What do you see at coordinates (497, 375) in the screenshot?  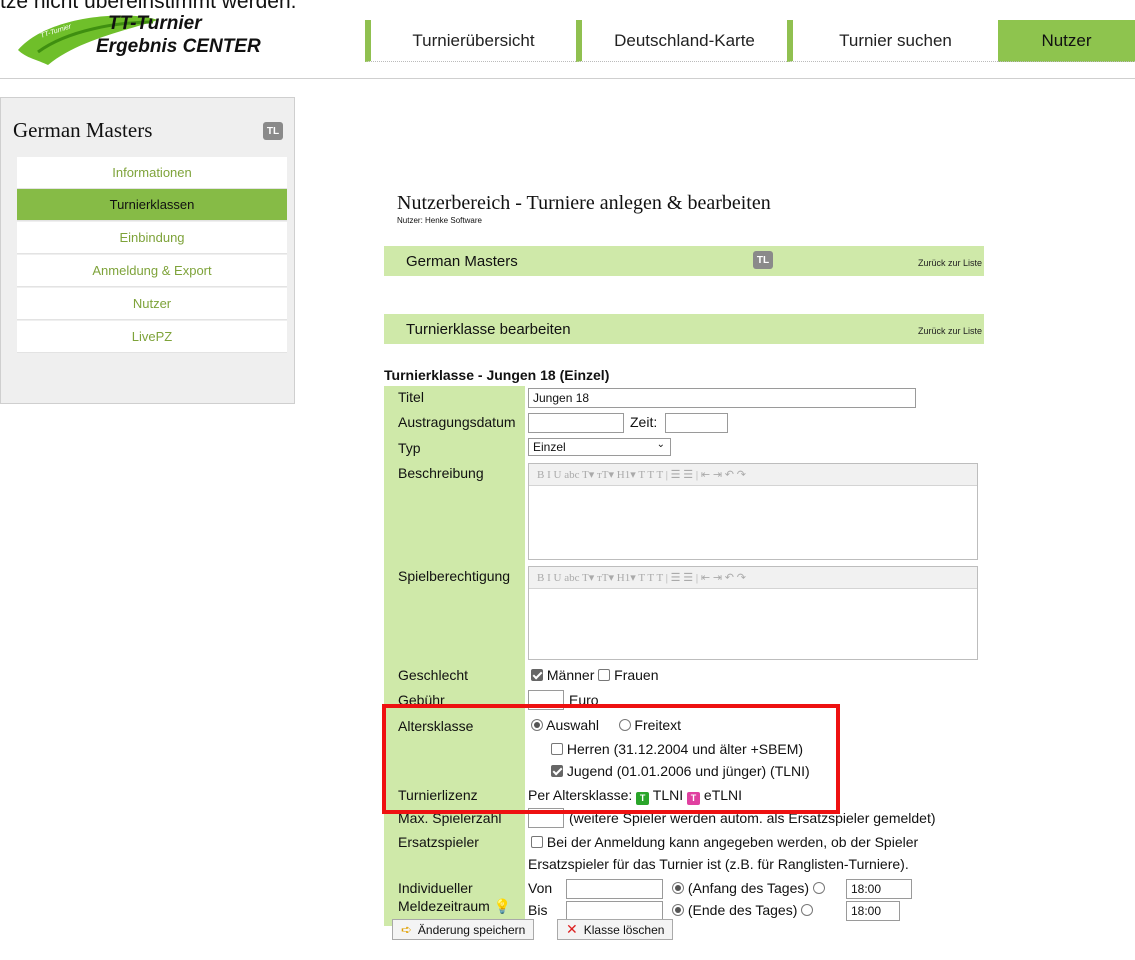 I see `form-title: Turnierklasse - Jungen 18 (Einzel)` at bounding box center [497, 375].